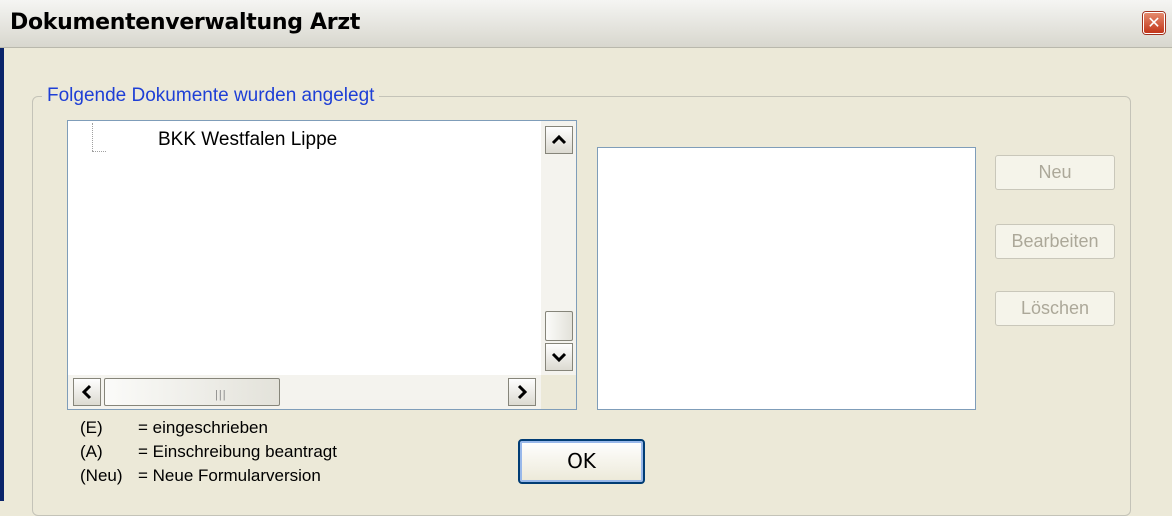  What do you see at coordinates (91, 451) in the screenshot?
I see `legend-key-a: (A)` at bounding box center [91, 451].